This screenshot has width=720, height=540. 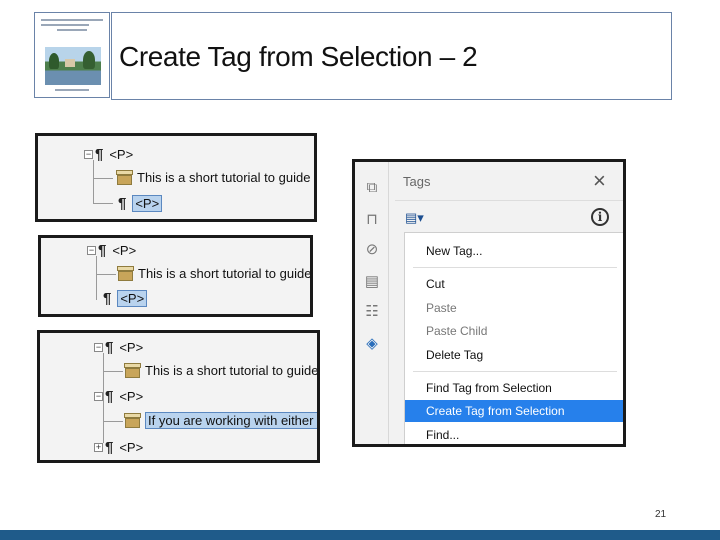 What do you see at coordinates (514, 411) in the screenshot?
I see `menu-item-create-tag-from-selection: Create Tag from Selection` at bounding box center [514, 411].